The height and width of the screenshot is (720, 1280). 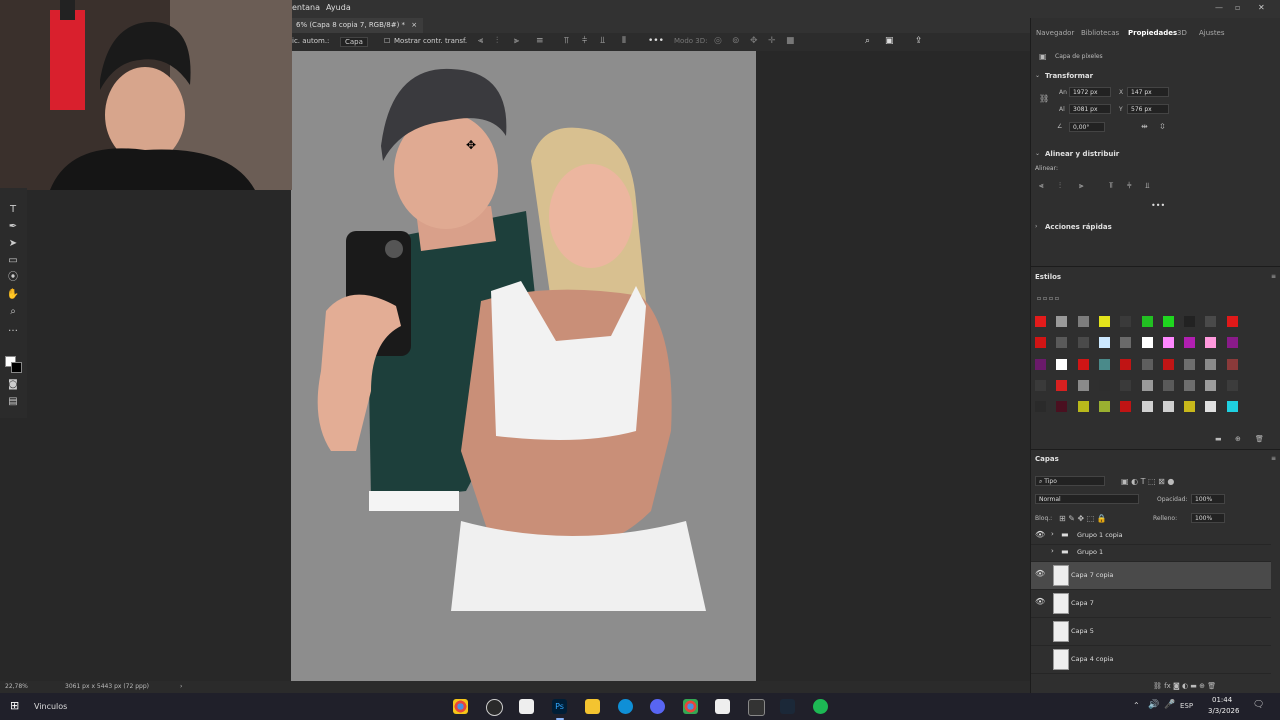 I want to click on layer-bottom-icons: ⛓ fx ◙ ◐ ▬ ⊕ 🗑, so click(x=1184, y=686).